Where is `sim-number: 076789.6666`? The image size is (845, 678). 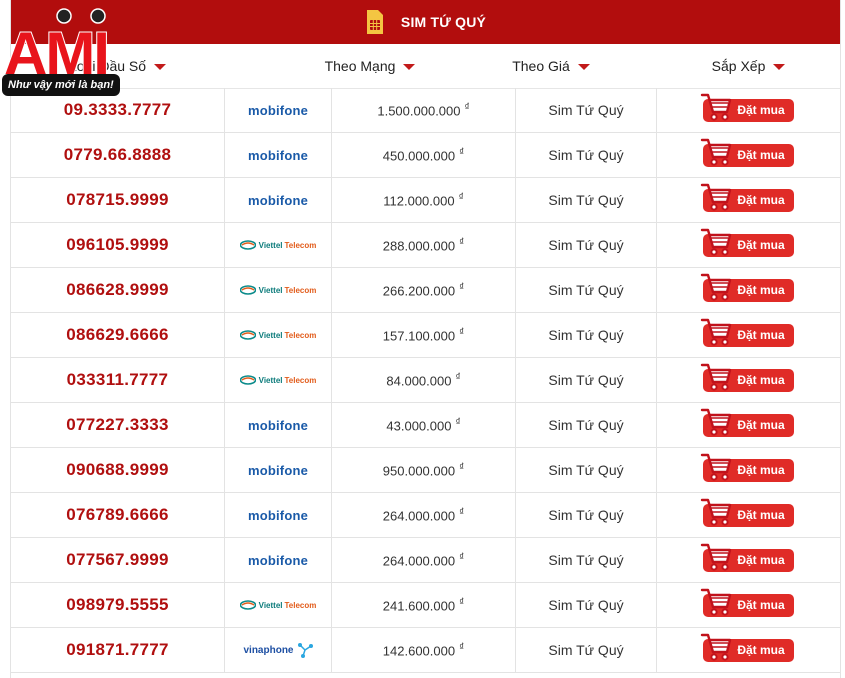
sim-number: 076789.6666 is located at coordinates (117, 515).